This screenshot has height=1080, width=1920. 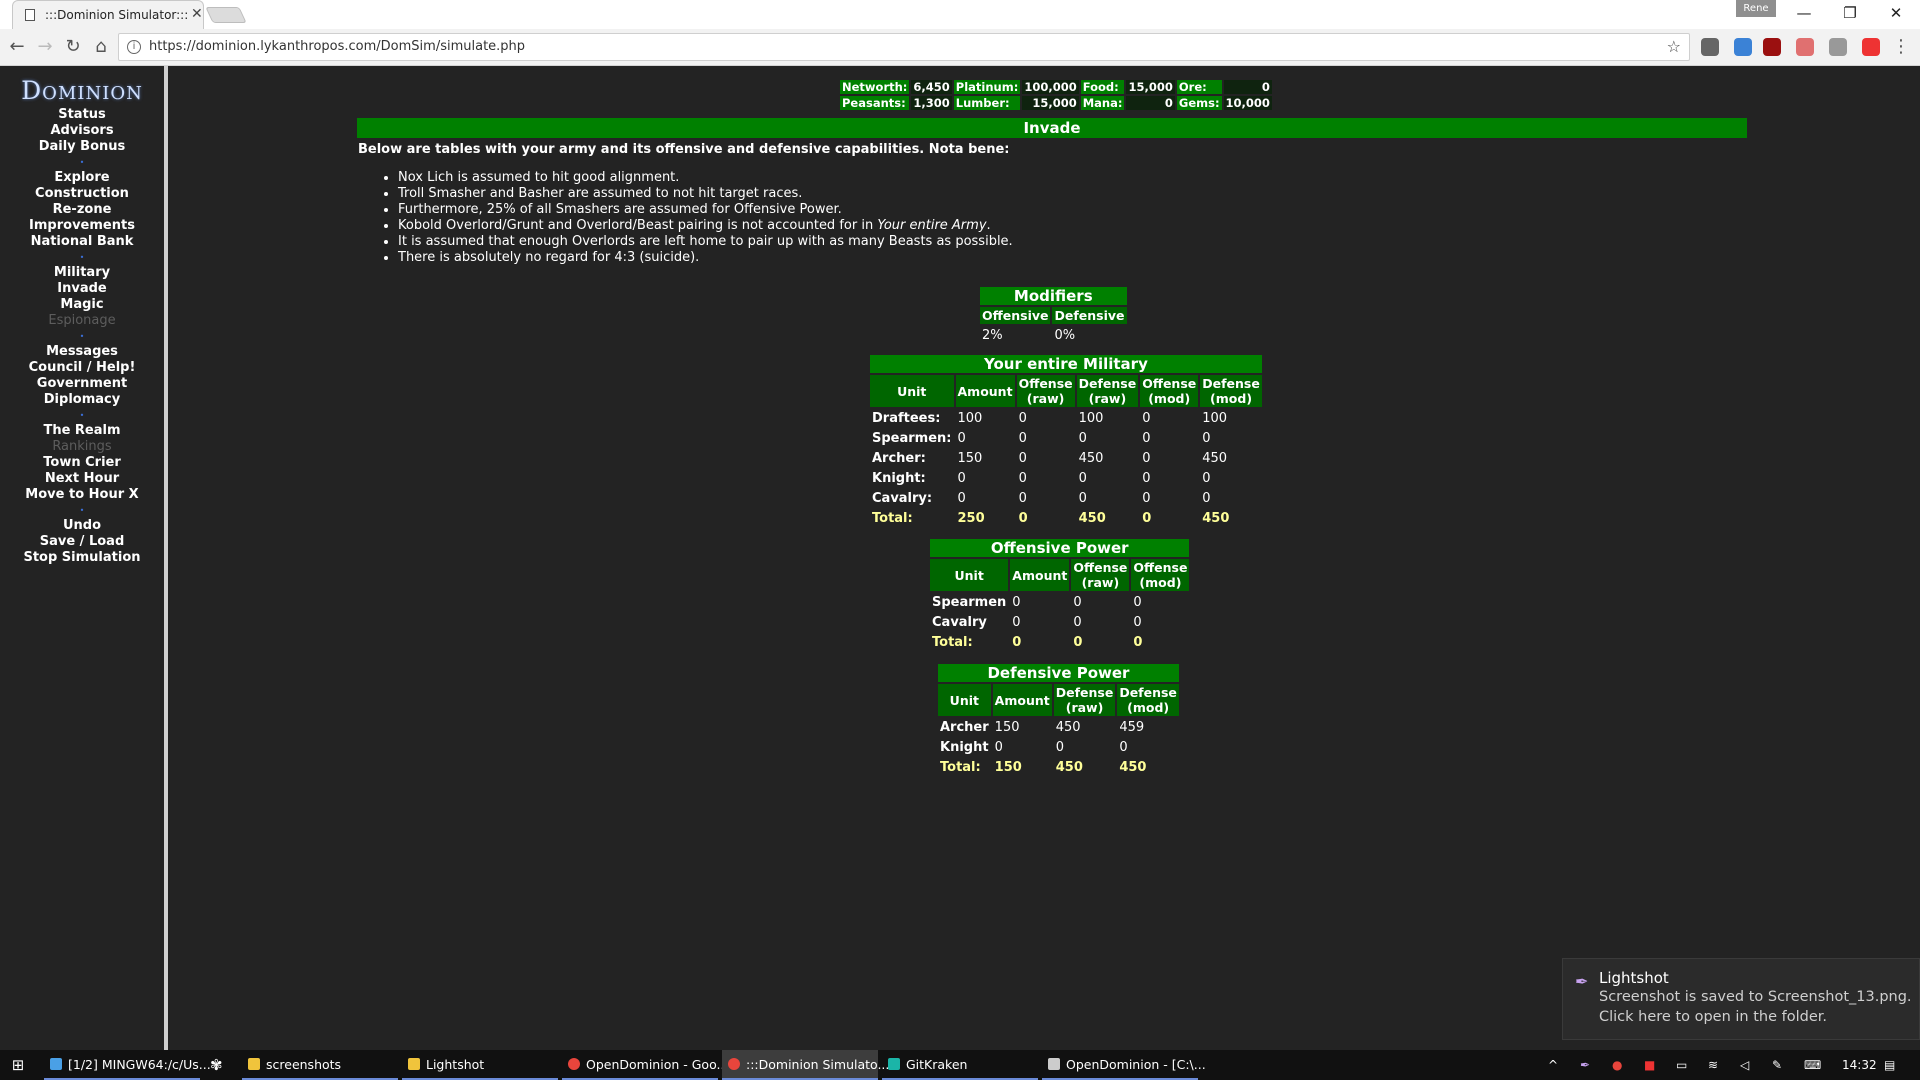 What do you see at coordinates (1582, 981) in the screenshot?
I see `feather-icon: ✒` at bounding box center [1582, 981].